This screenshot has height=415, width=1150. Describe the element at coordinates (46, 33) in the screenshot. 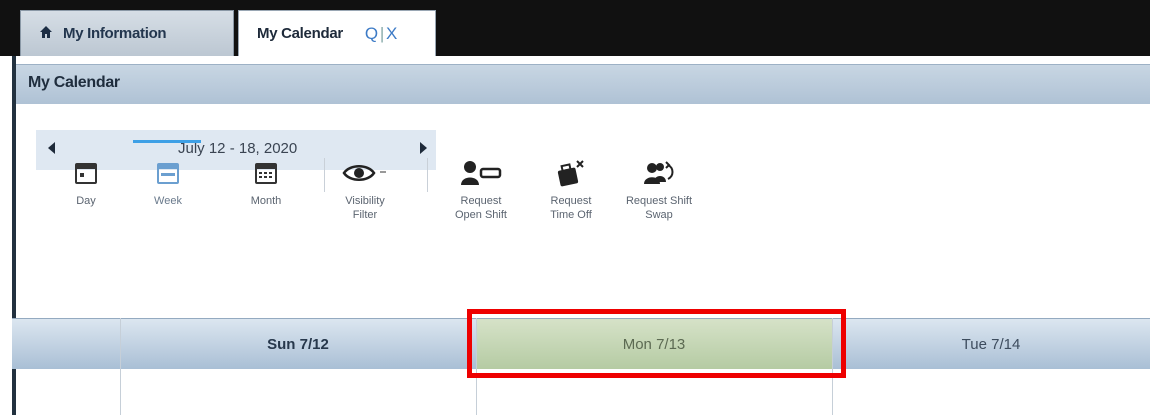

I see `home-icon` at that location.